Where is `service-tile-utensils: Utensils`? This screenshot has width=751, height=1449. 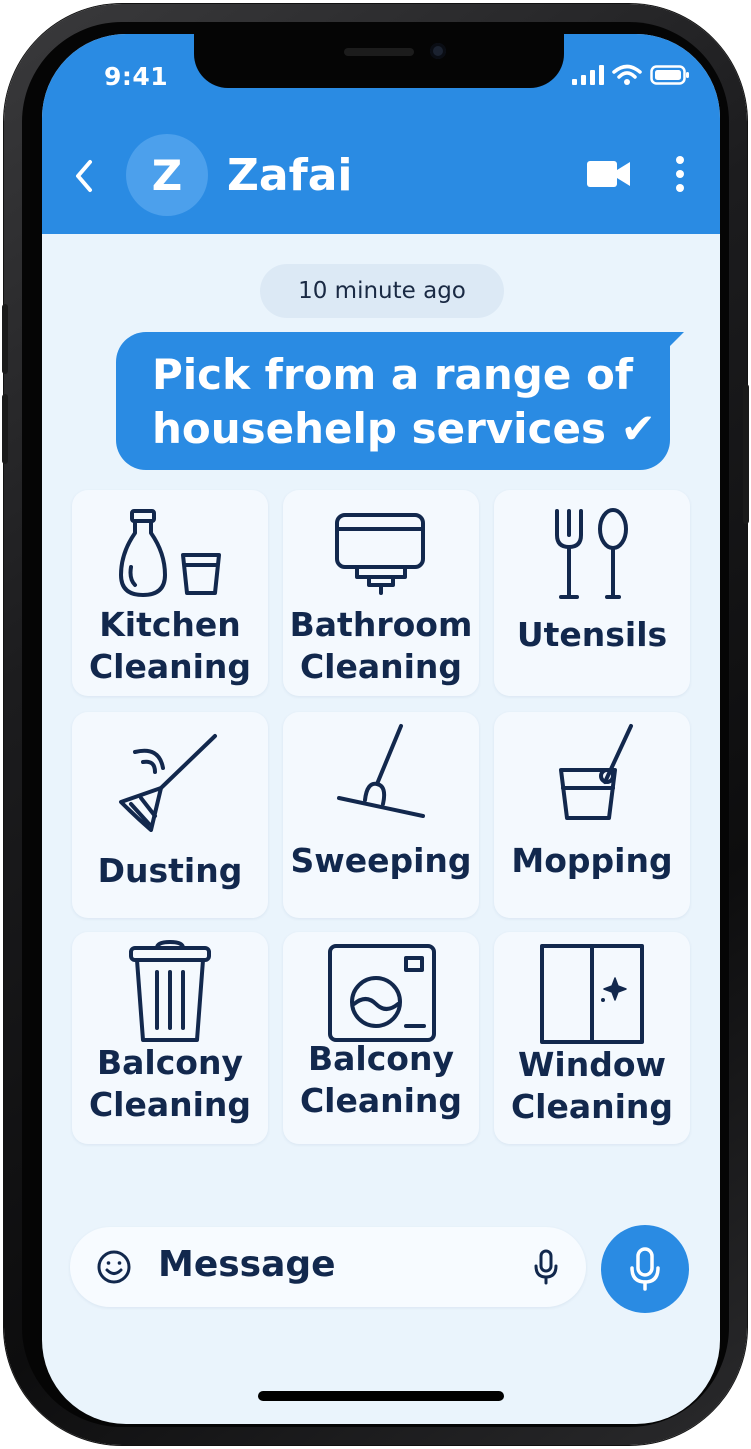 service-tile-utensils: Utensils is located at coordinates (592, 593).